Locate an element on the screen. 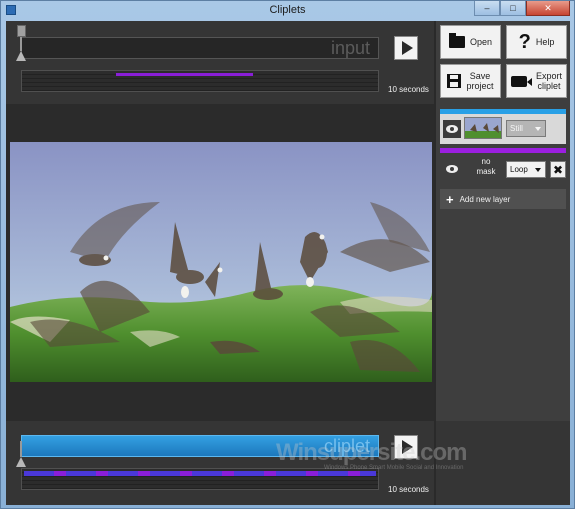  close-button: ✕ is located at coordinates (548, 8).